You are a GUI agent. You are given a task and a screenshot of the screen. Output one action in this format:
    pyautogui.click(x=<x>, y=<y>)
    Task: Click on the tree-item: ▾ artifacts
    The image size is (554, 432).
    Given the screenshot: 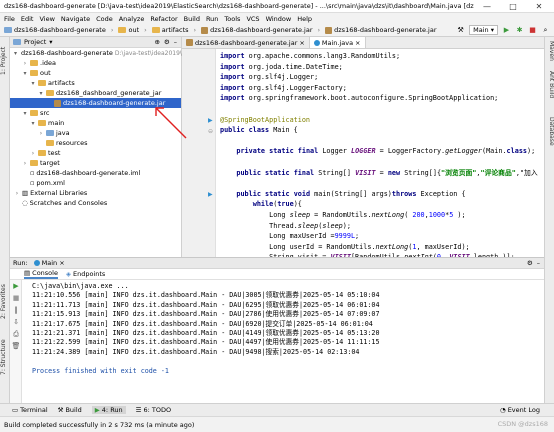 What is the action you would take?
    pyautogui.click(x=95, y=83)
    